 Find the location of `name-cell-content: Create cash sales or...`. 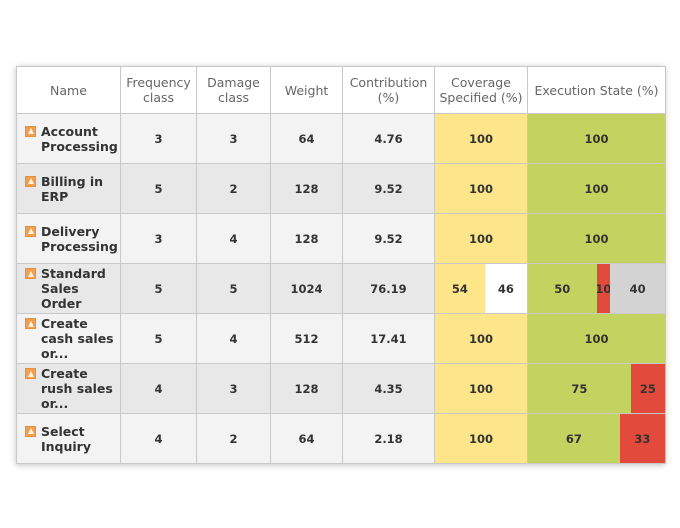

name-cell-content: Create cash sales or... is located at coordinates (72, 338).